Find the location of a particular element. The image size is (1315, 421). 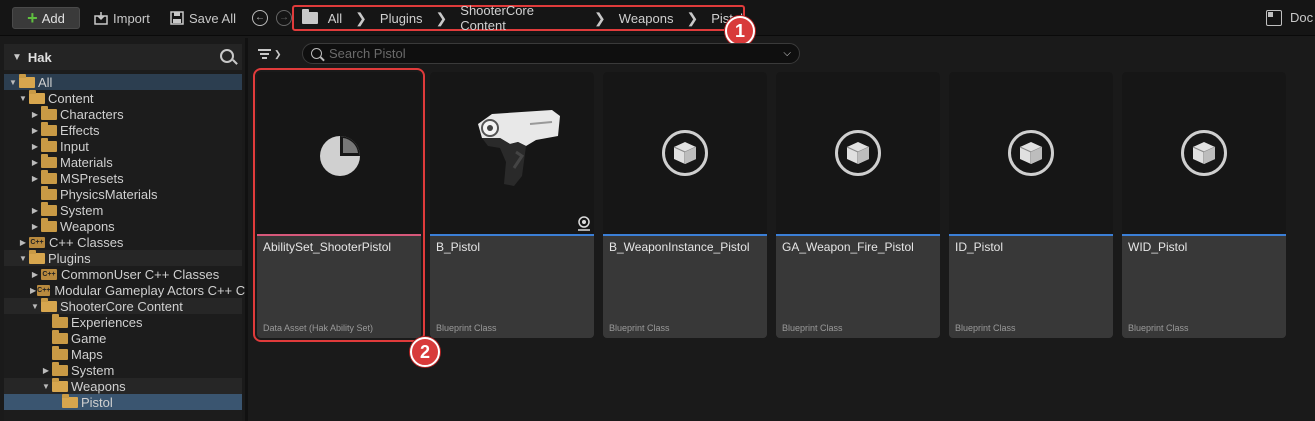

back-button: ← is located at coordinates (260, 18).